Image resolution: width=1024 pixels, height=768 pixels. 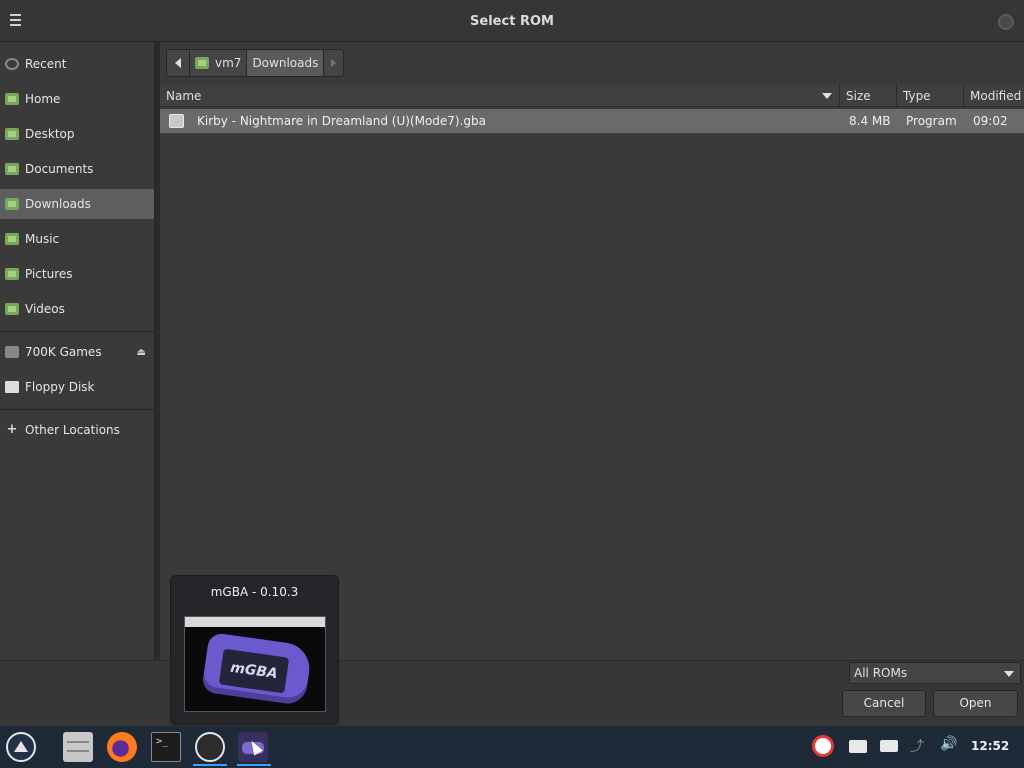 What do you see at coordinates (58, 204) in the screenshot?
I see `sidebar-item-label: Downloads` at bounding box center [58, 204].